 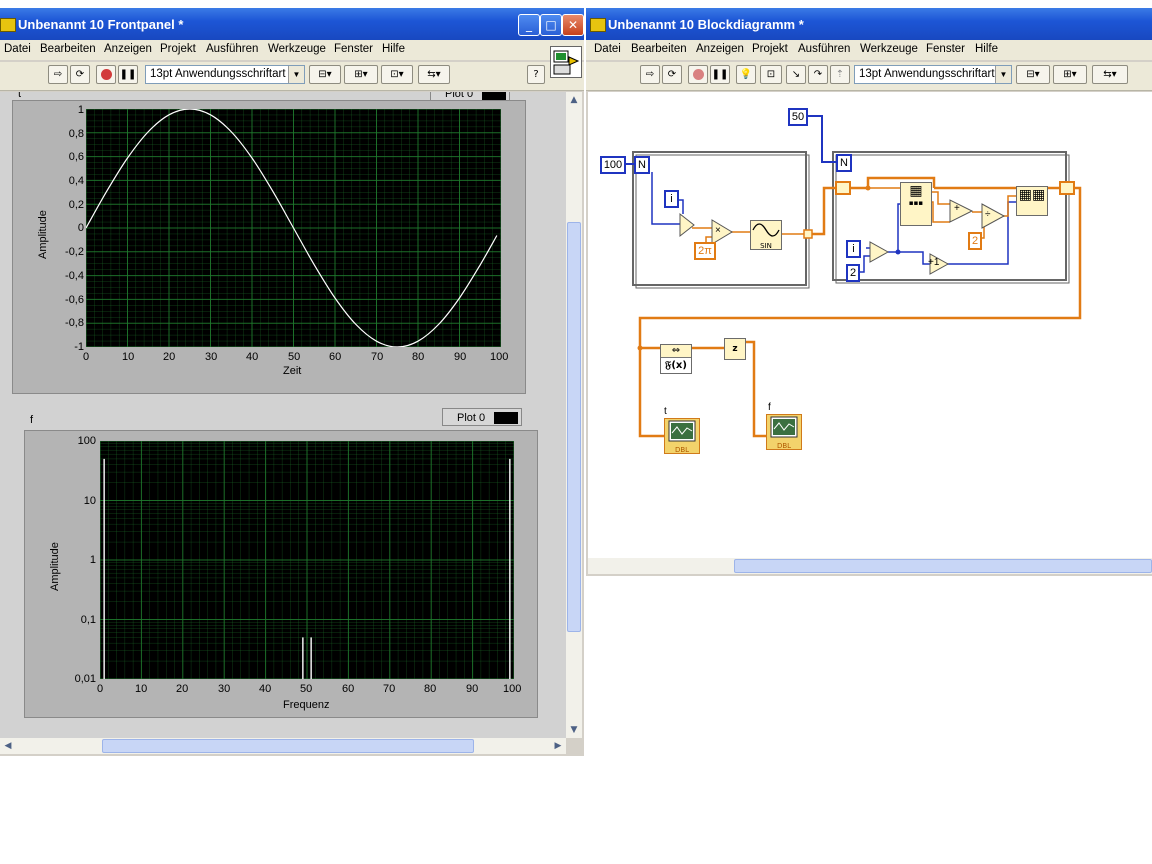 I want to click on dbl-f-label: DBL, so click(x=784, y=446).